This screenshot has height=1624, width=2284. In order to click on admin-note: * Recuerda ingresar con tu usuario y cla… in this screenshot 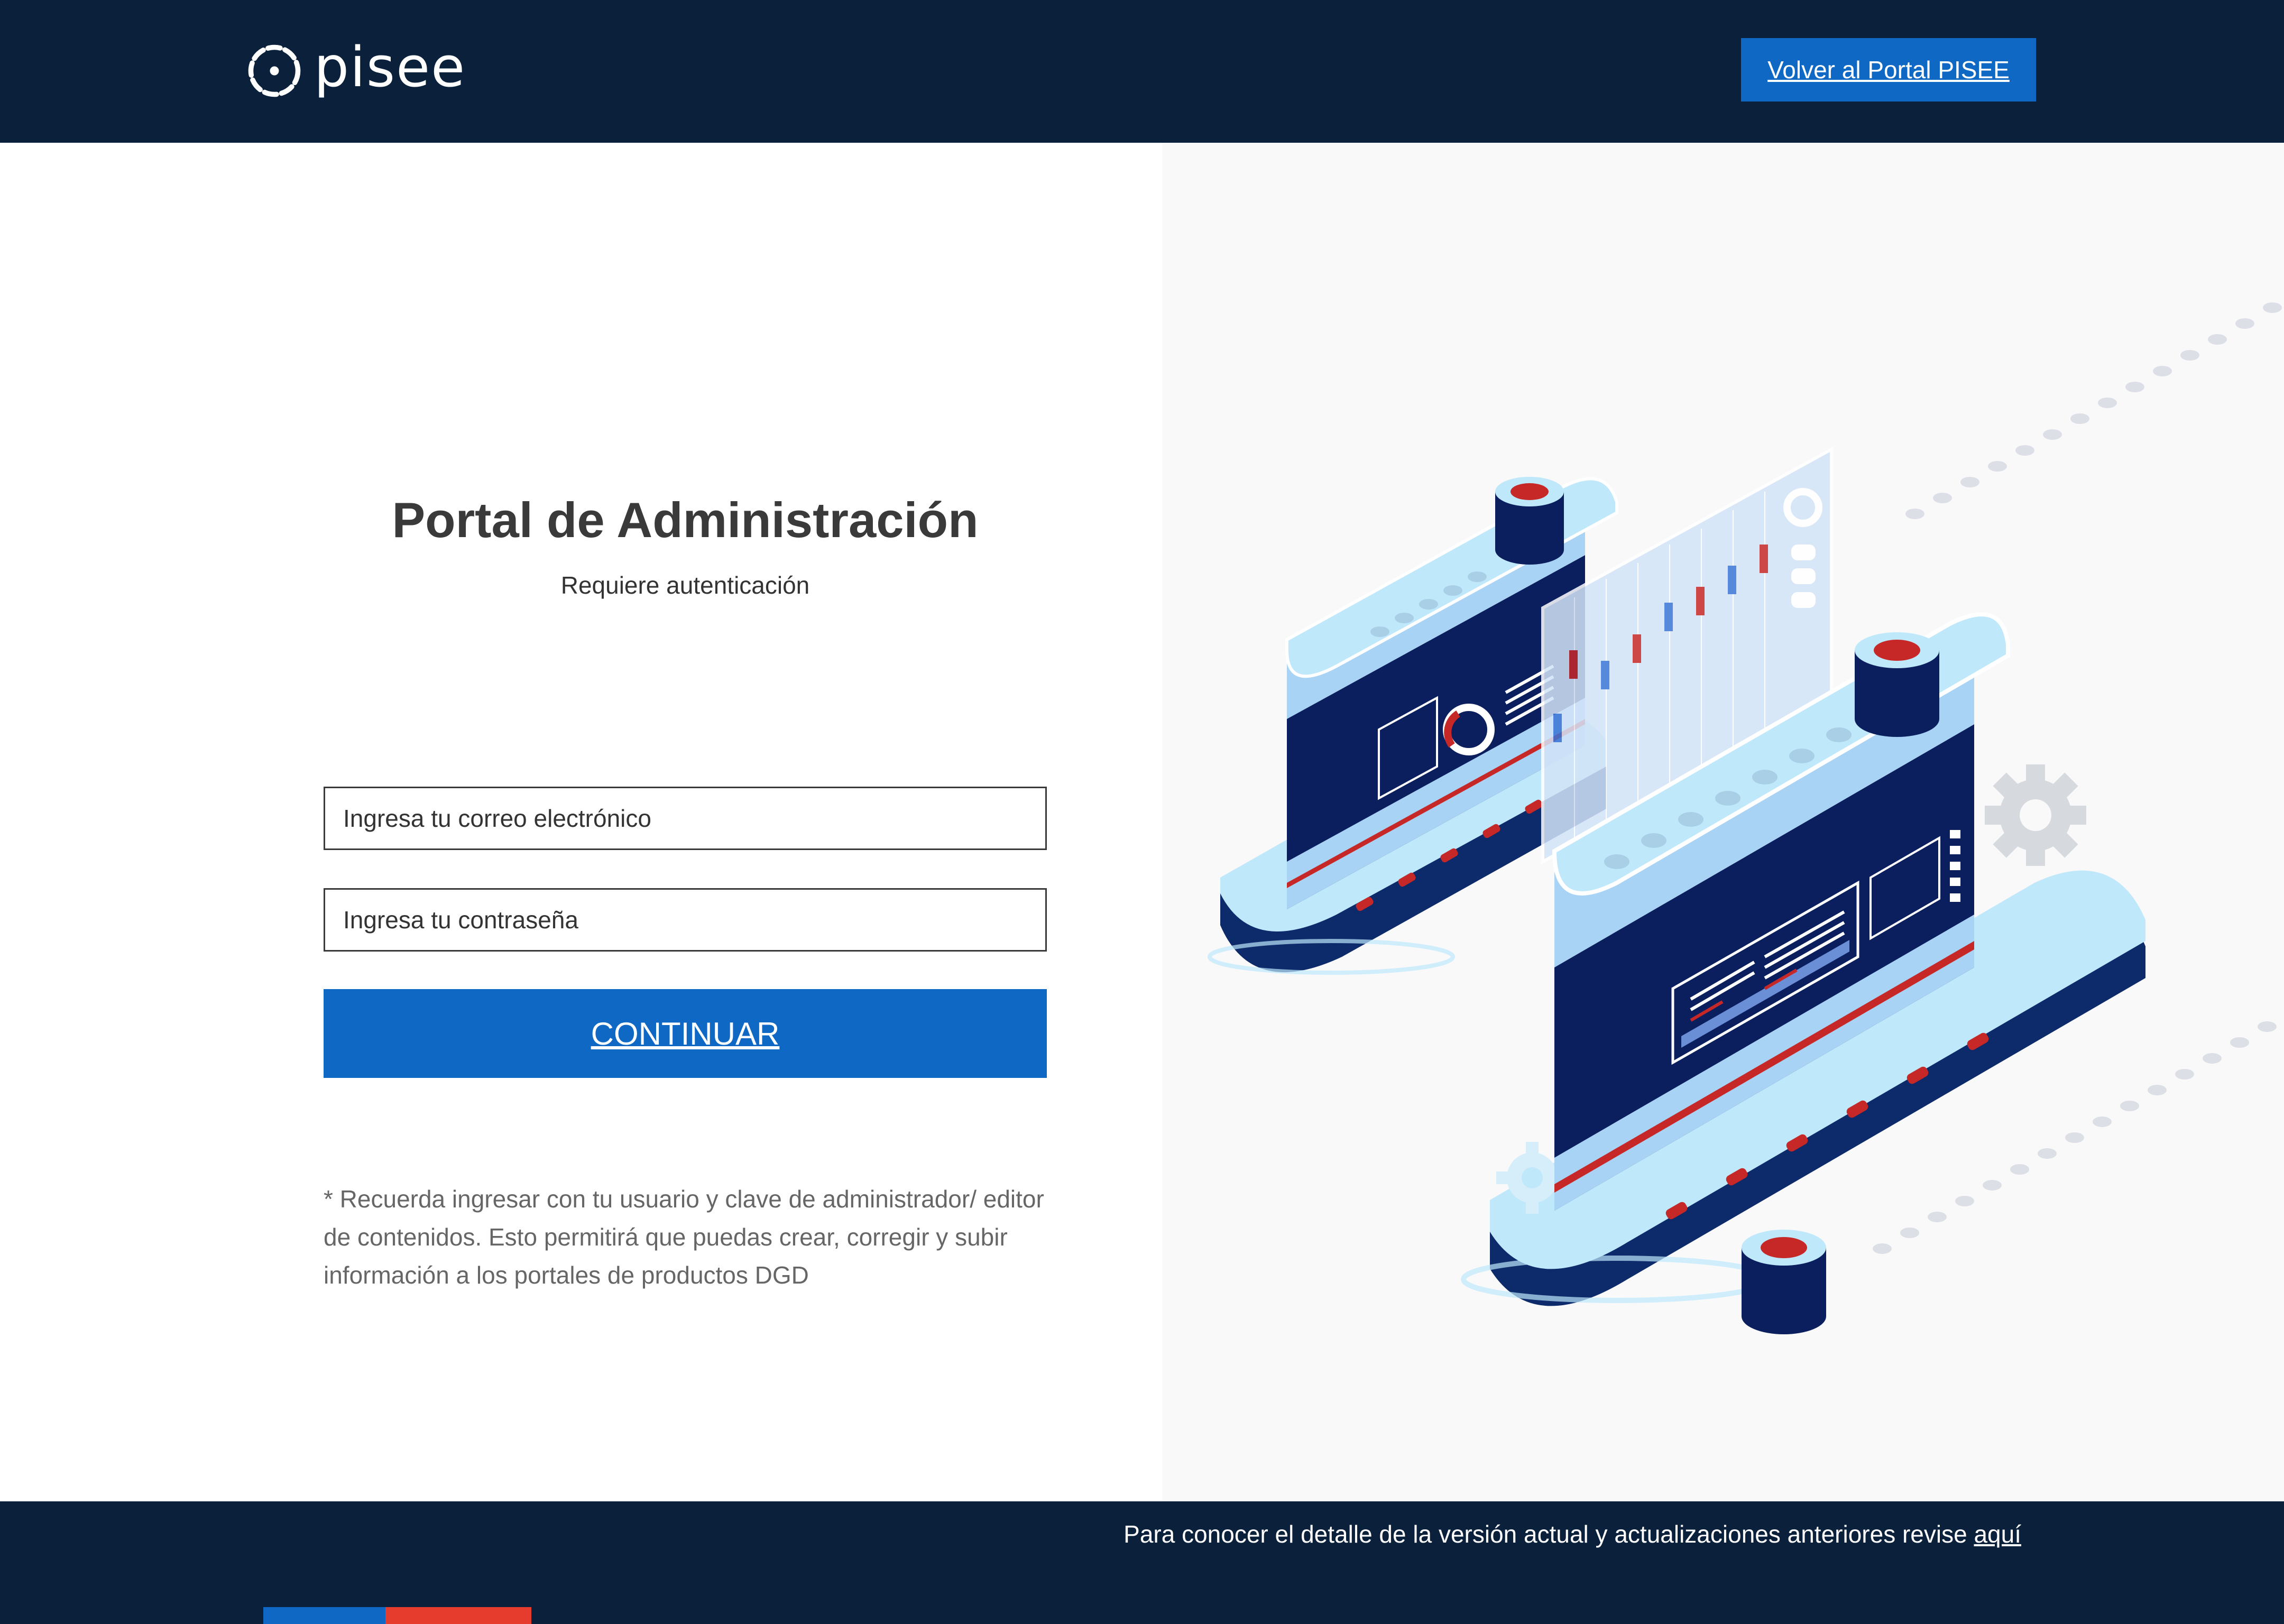, I will do `click(684, 1237)`.